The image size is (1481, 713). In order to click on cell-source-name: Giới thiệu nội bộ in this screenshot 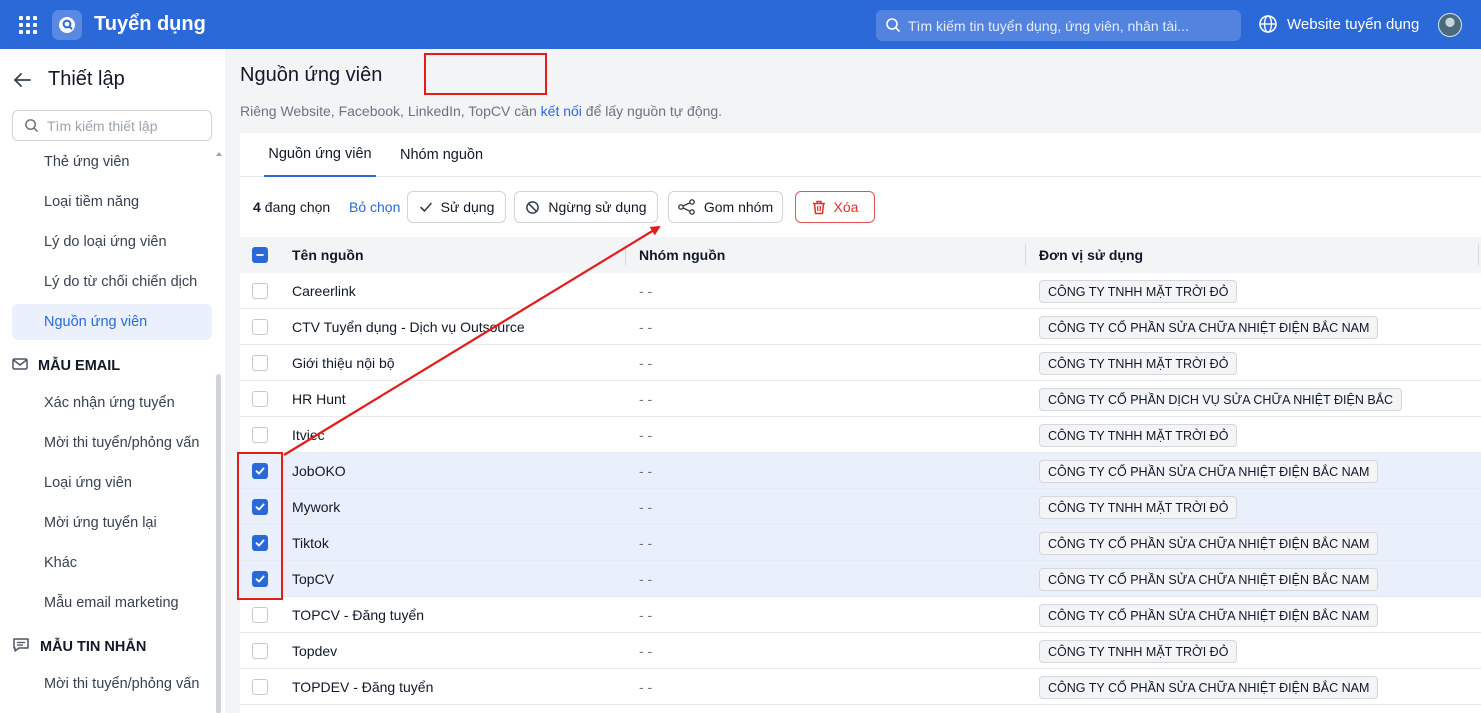, I will do `click(343, 363)`.